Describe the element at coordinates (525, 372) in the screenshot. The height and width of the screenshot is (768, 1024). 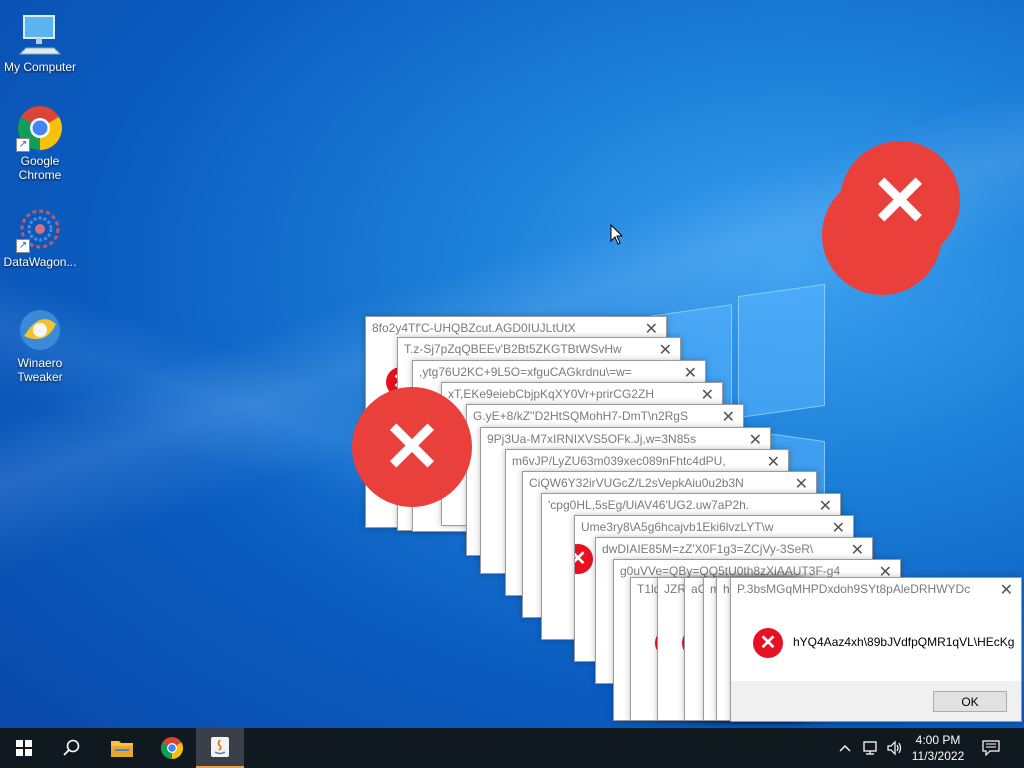
I see `dialog-title: ,ytg76U2KC+9L5O=xfguCAGkrdnu\=w=` at that location.